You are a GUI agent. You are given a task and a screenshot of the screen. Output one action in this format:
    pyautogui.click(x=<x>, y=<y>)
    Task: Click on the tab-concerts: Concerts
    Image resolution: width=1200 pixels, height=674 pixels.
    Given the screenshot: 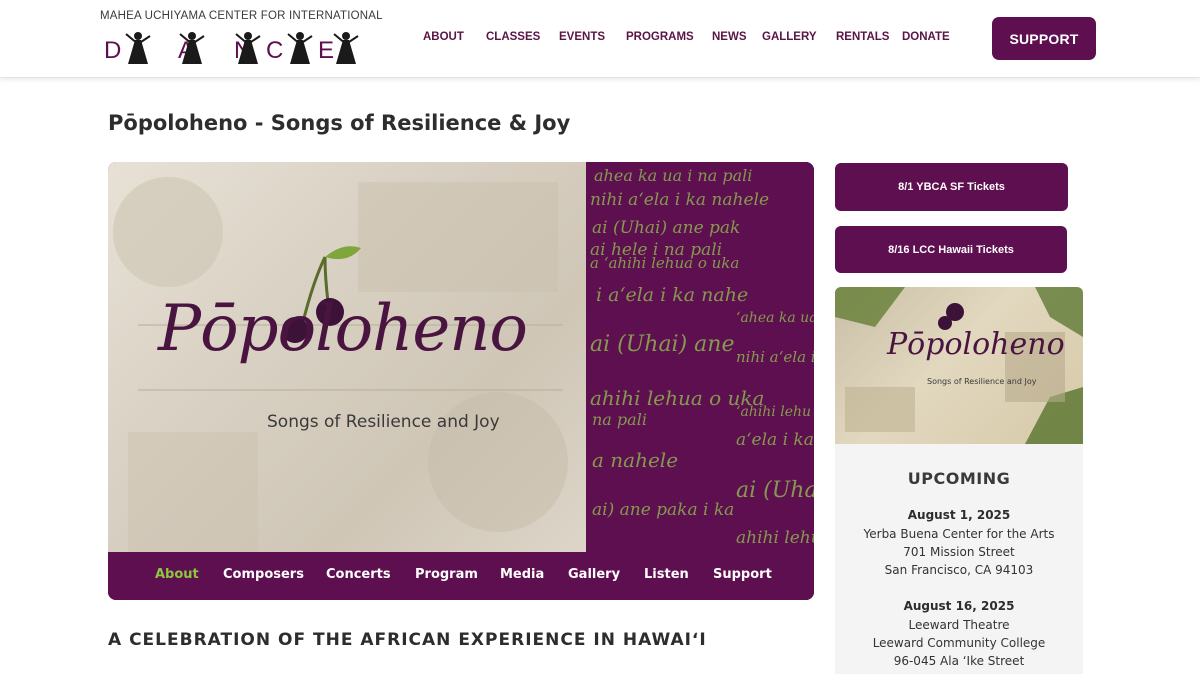 What is the action you would take?
    pyautogui.click(x=358, y=574)
    